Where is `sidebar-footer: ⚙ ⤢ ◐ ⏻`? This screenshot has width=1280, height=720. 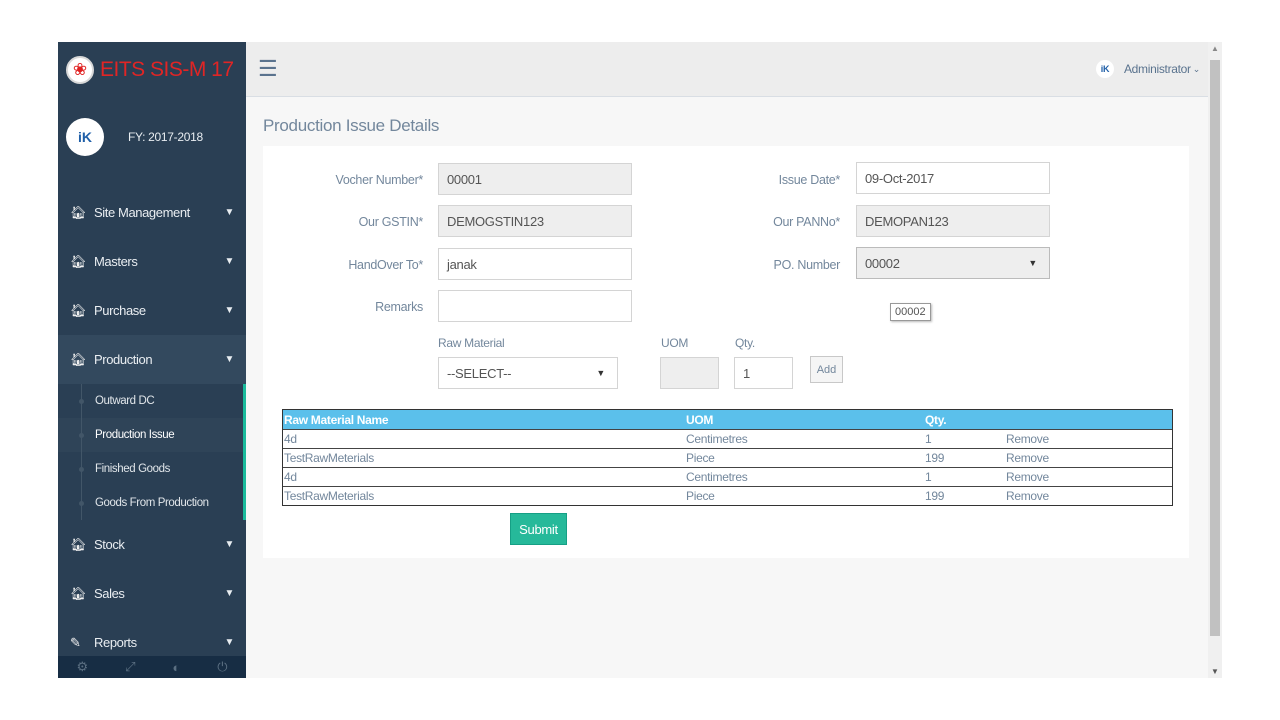 sidebar-footer: ⚙ ⤢ ◐ ⏻ is located at coordinates (152, 667).